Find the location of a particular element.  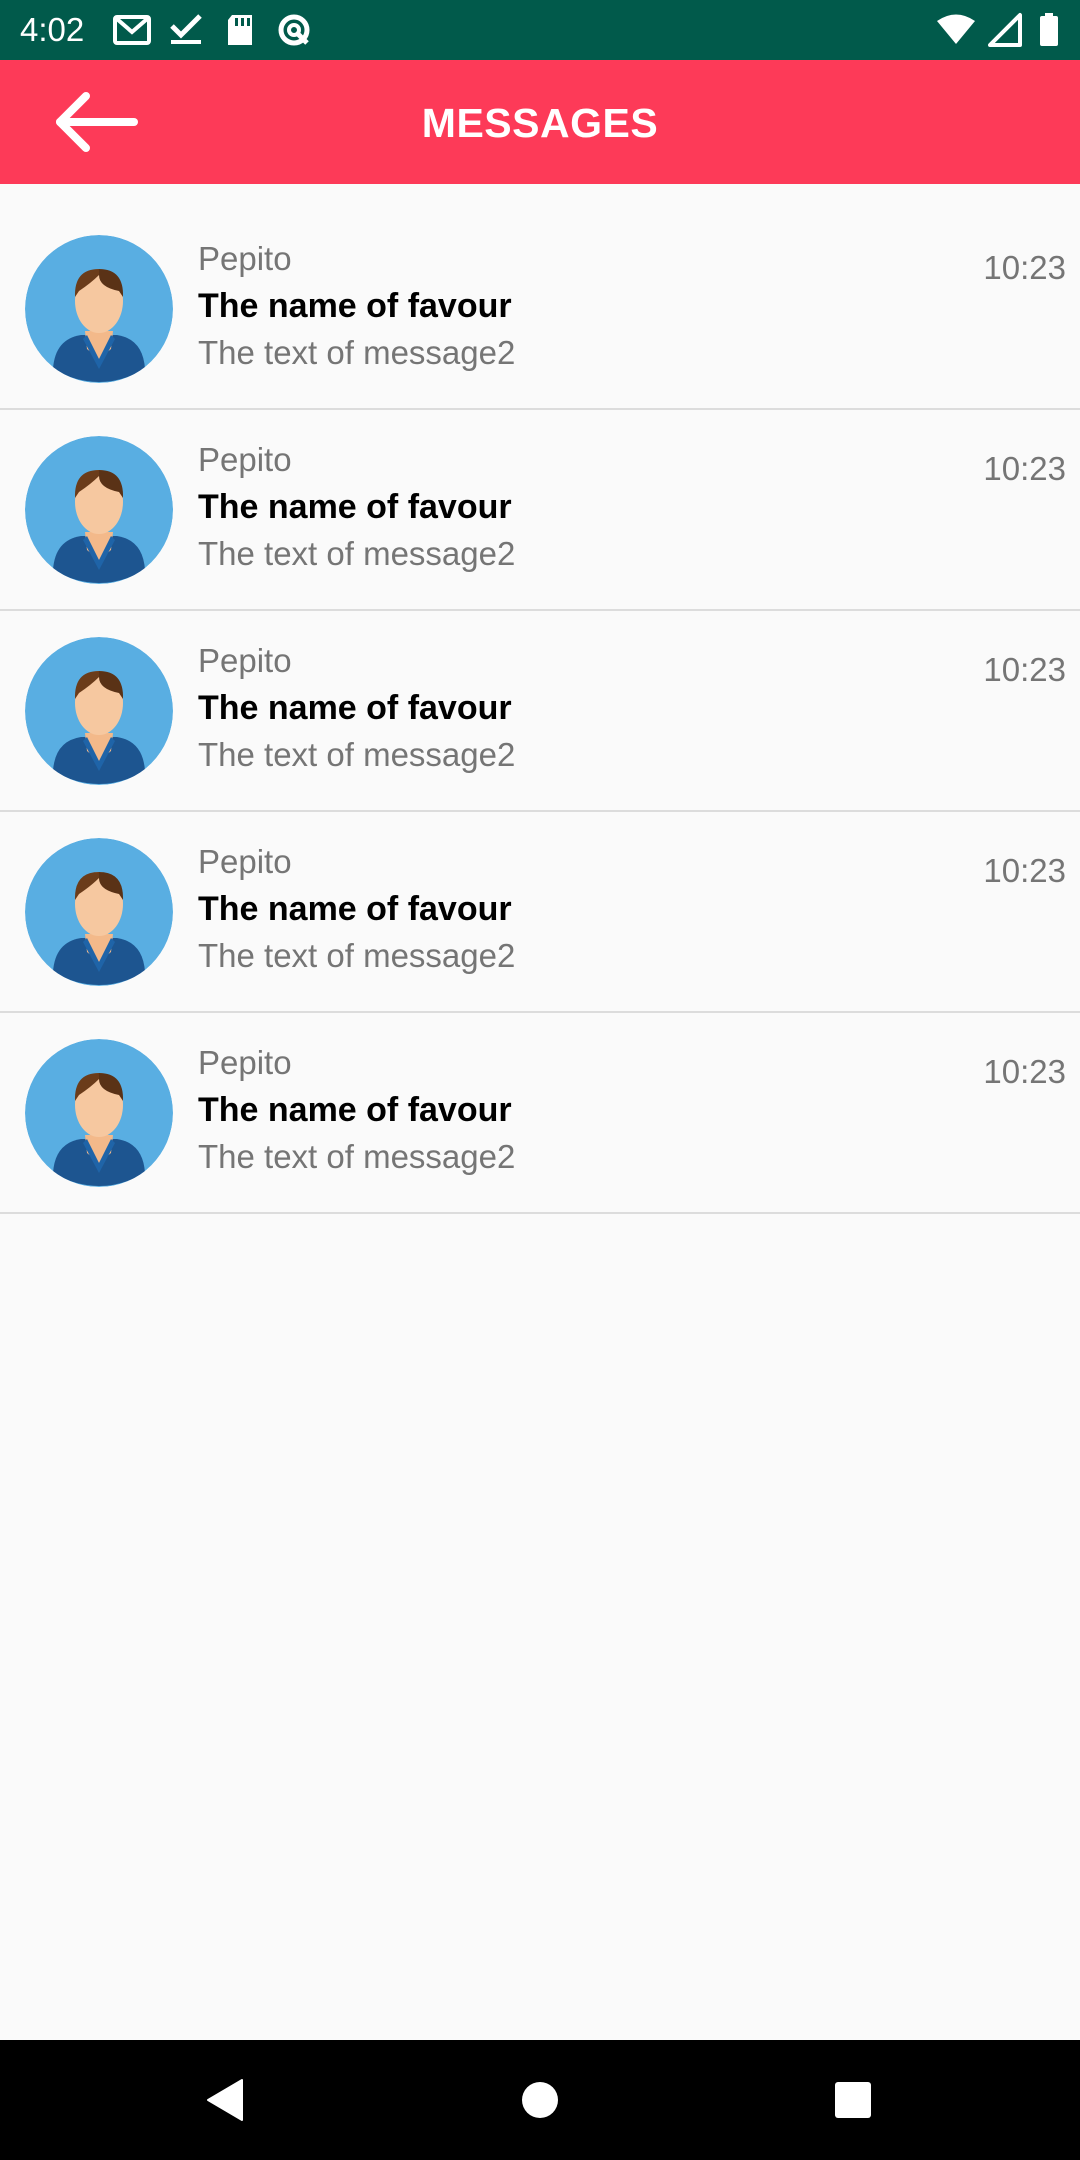

wifi-icon is located at coordinates (956, 30).